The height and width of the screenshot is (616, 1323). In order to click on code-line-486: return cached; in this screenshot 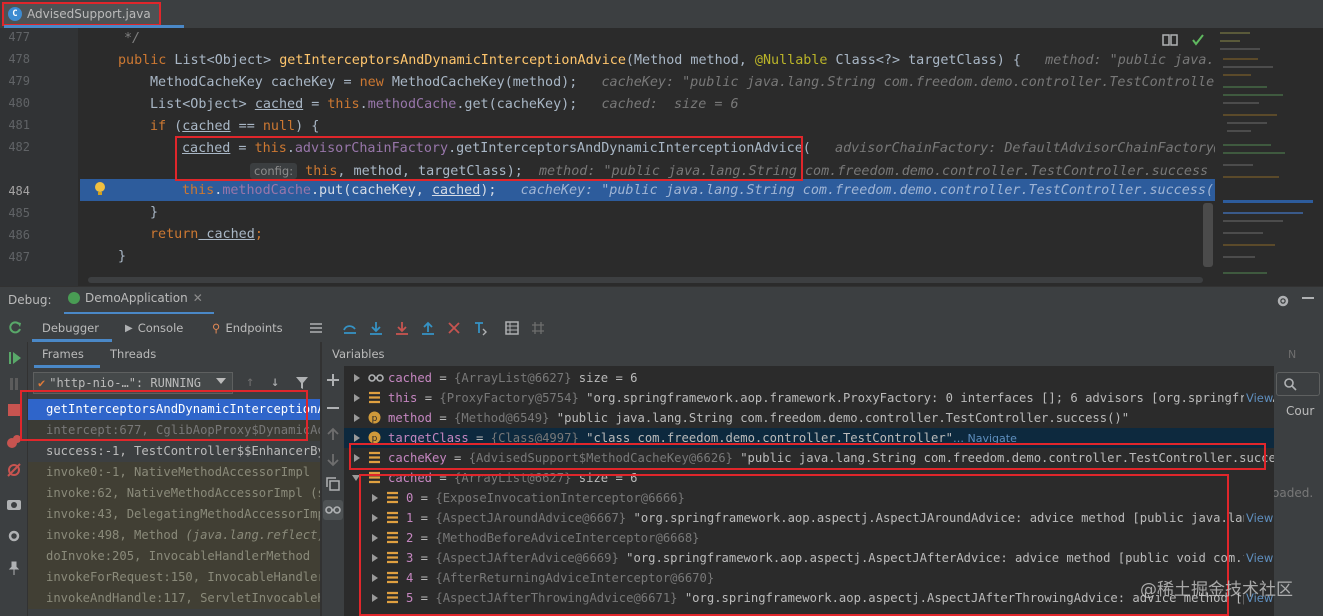, I will do `click(206, 234)`.